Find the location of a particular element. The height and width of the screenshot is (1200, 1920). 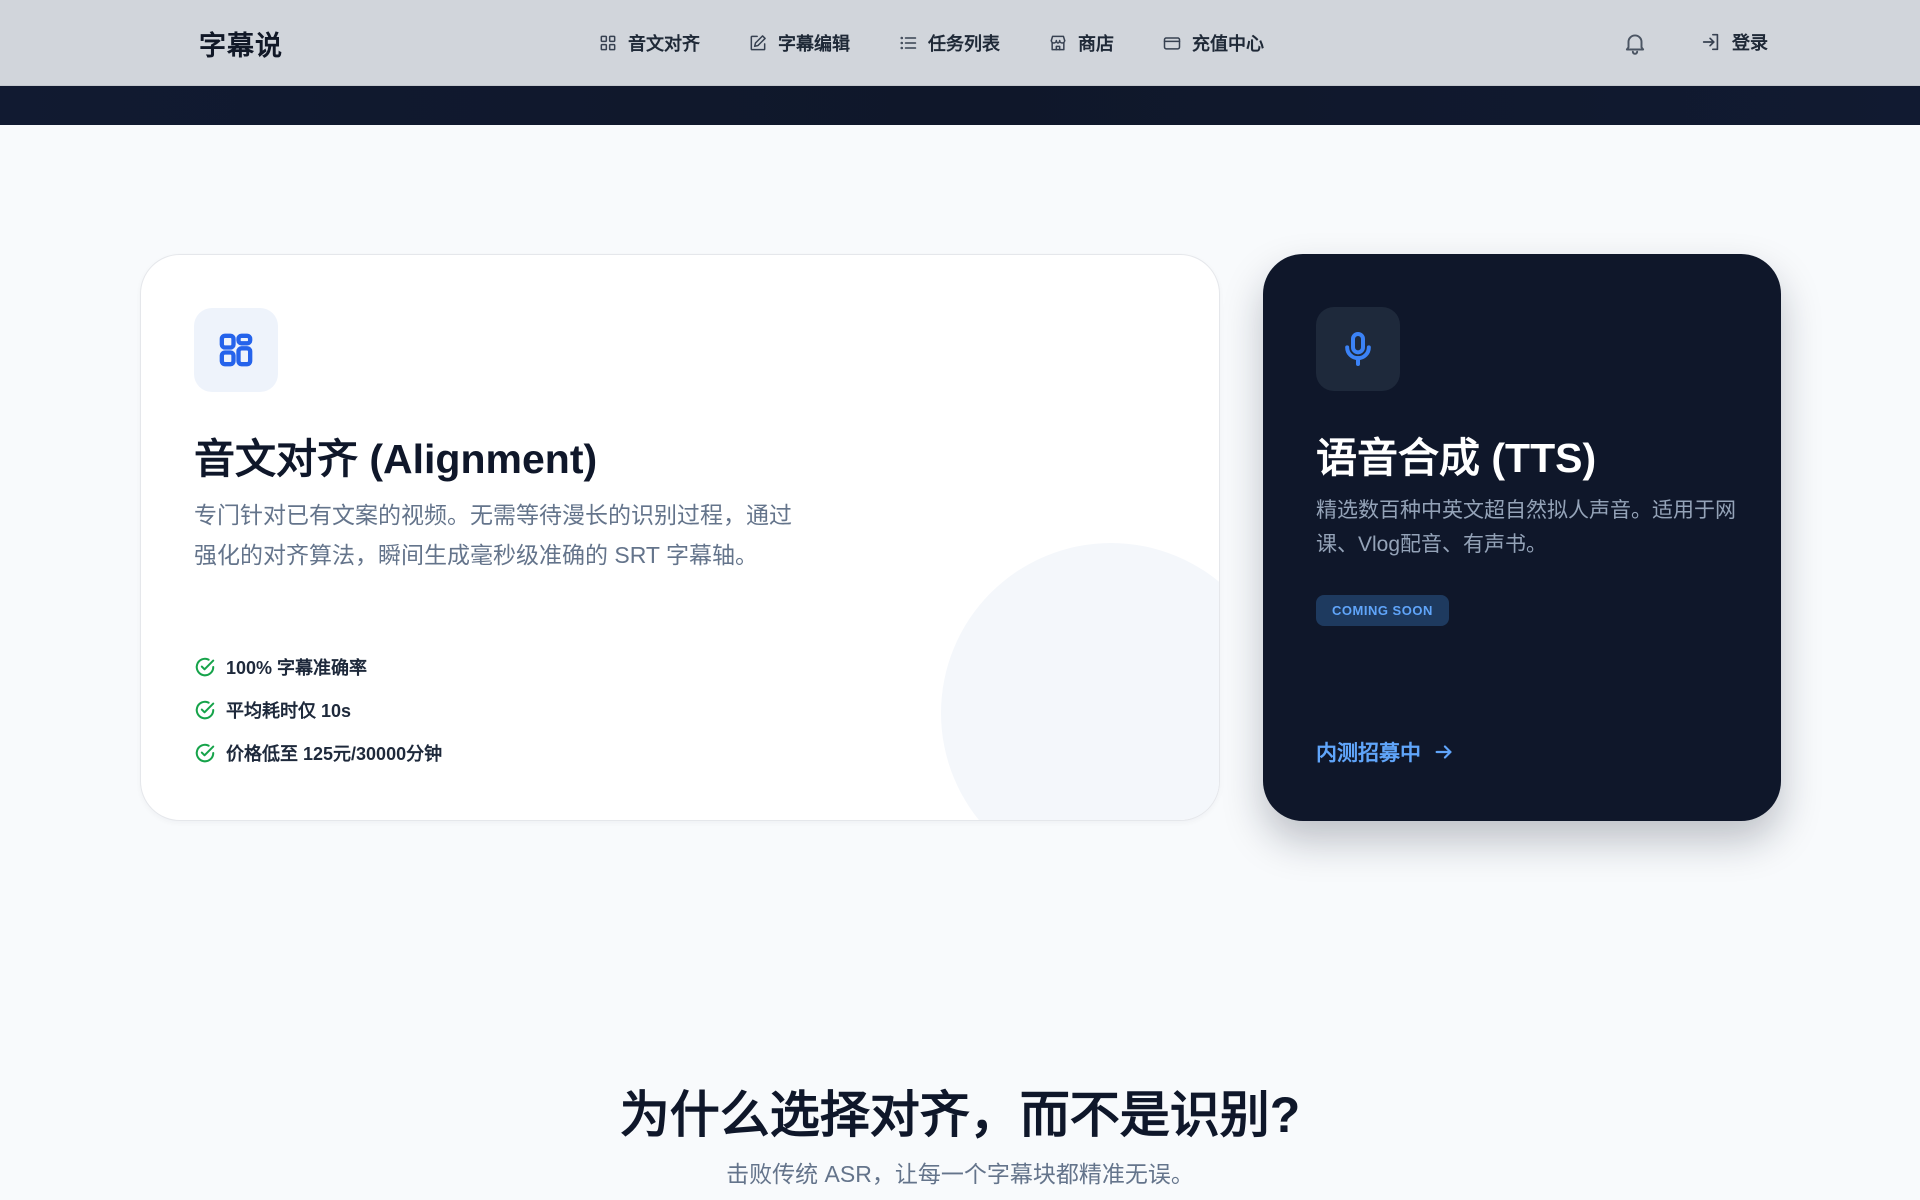

list-icon is located at coordinates (908, 43).